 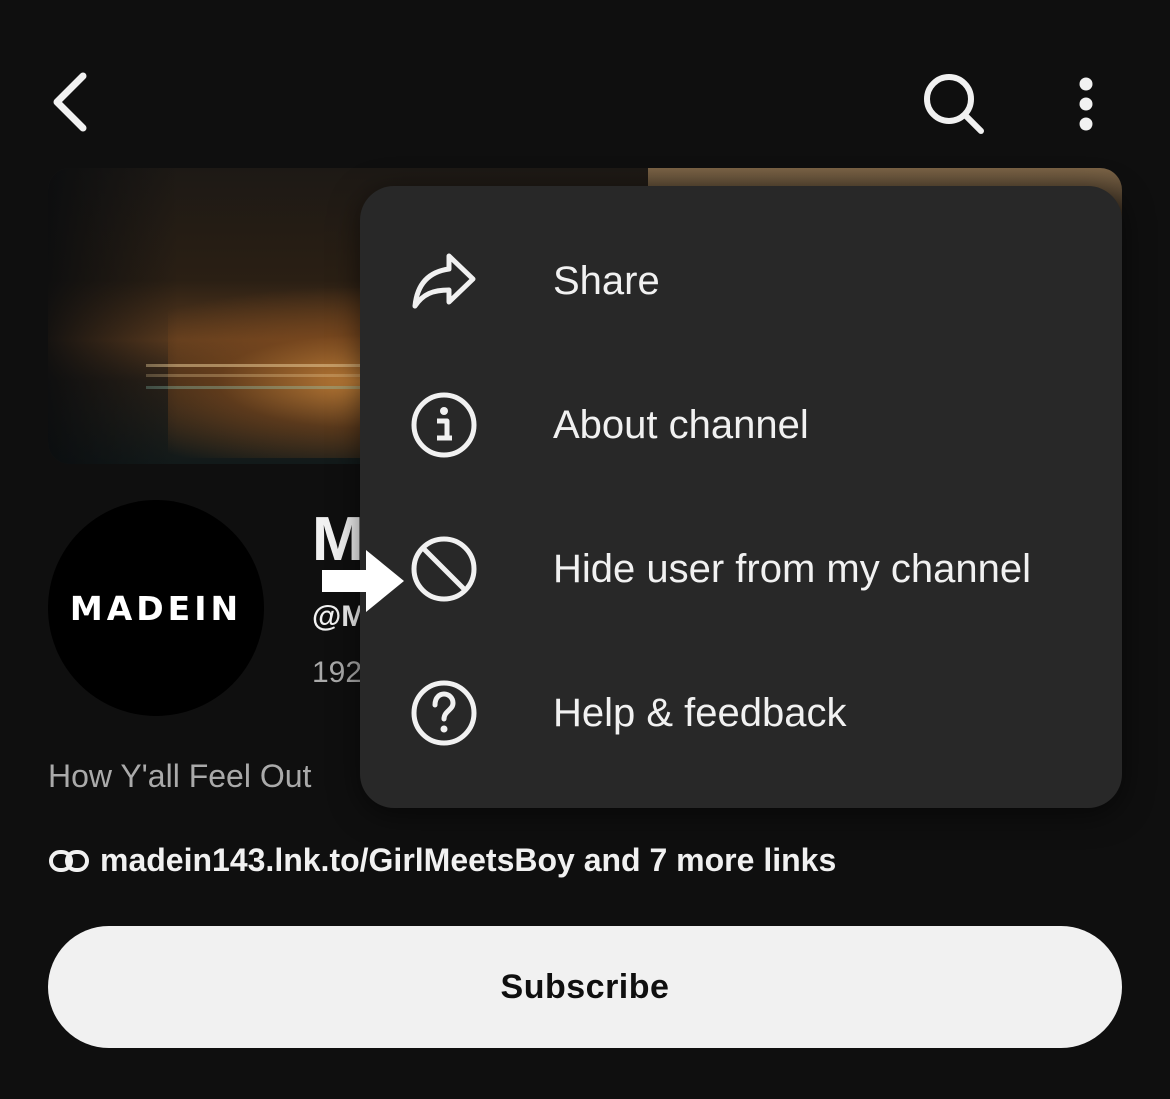 What do you see at coordinates (444, 713) in the screenshot?
I see `help-icon` at bounding box center [444, 713].